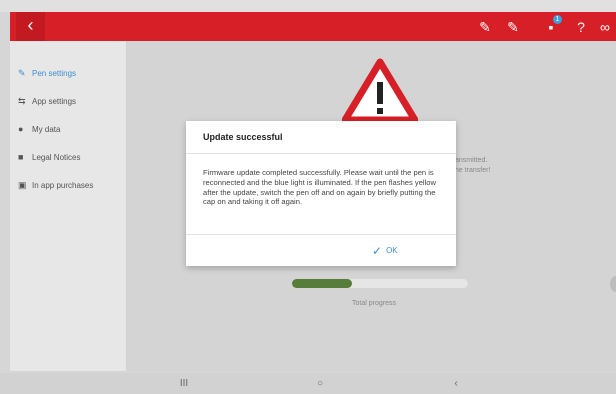 The height and width of the screenshot is (394, 616). I want to click on background-message-line-2: he transfer!, so click(473, 170).